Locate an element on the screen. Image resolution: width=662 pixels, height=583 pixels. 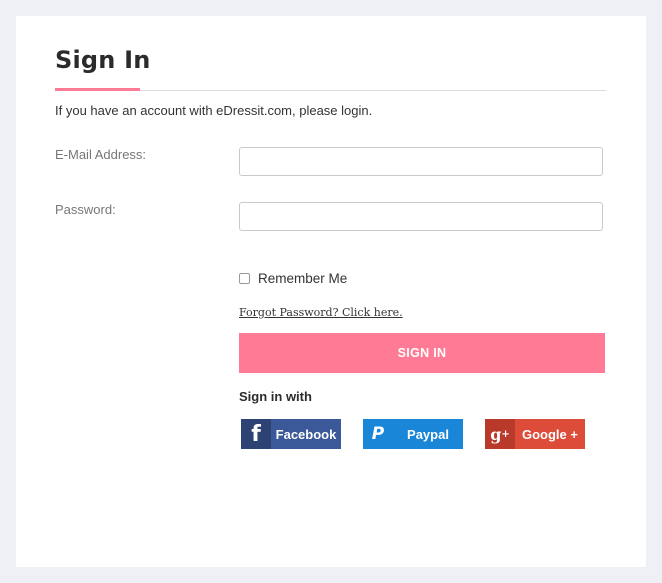
paypal-button: P Paypal is located at coordinates (413, 434).